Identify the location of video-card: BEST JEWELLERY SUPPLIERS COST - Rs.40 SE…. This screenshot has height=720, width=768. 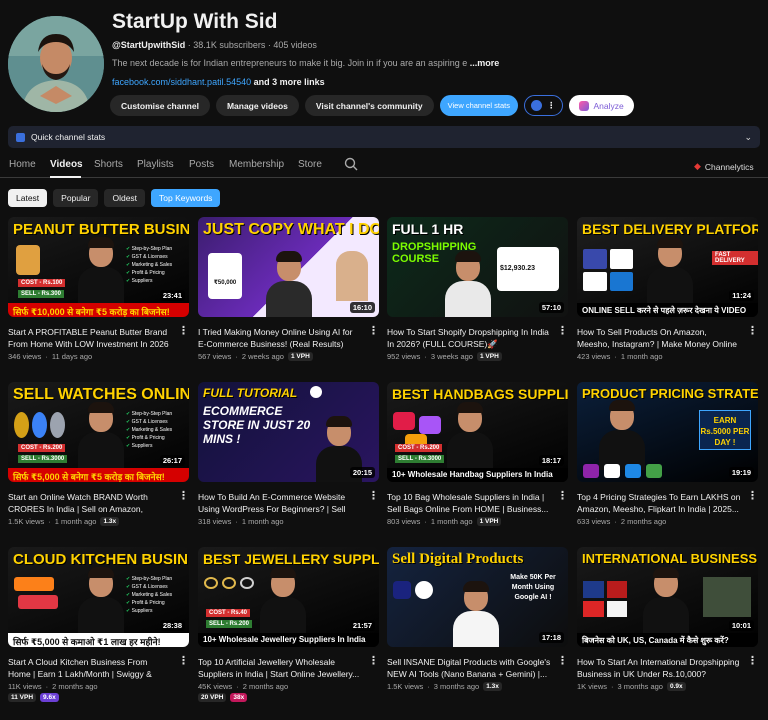
(288, 624).